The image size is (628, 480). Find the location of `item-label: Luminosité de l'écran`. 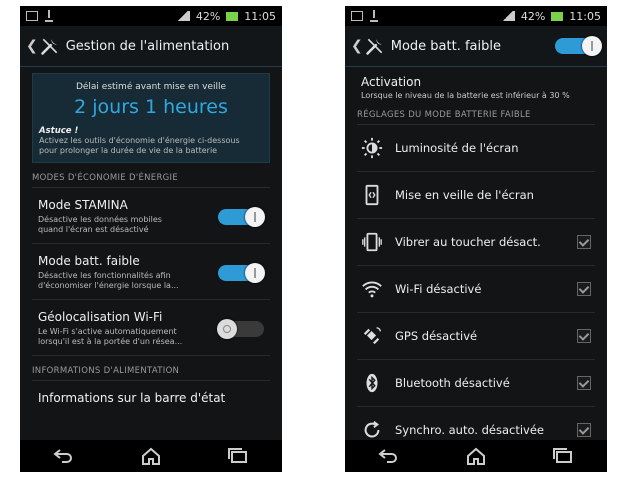

item-label: Luminosité de l'écran is located at coordinates (457, 148).